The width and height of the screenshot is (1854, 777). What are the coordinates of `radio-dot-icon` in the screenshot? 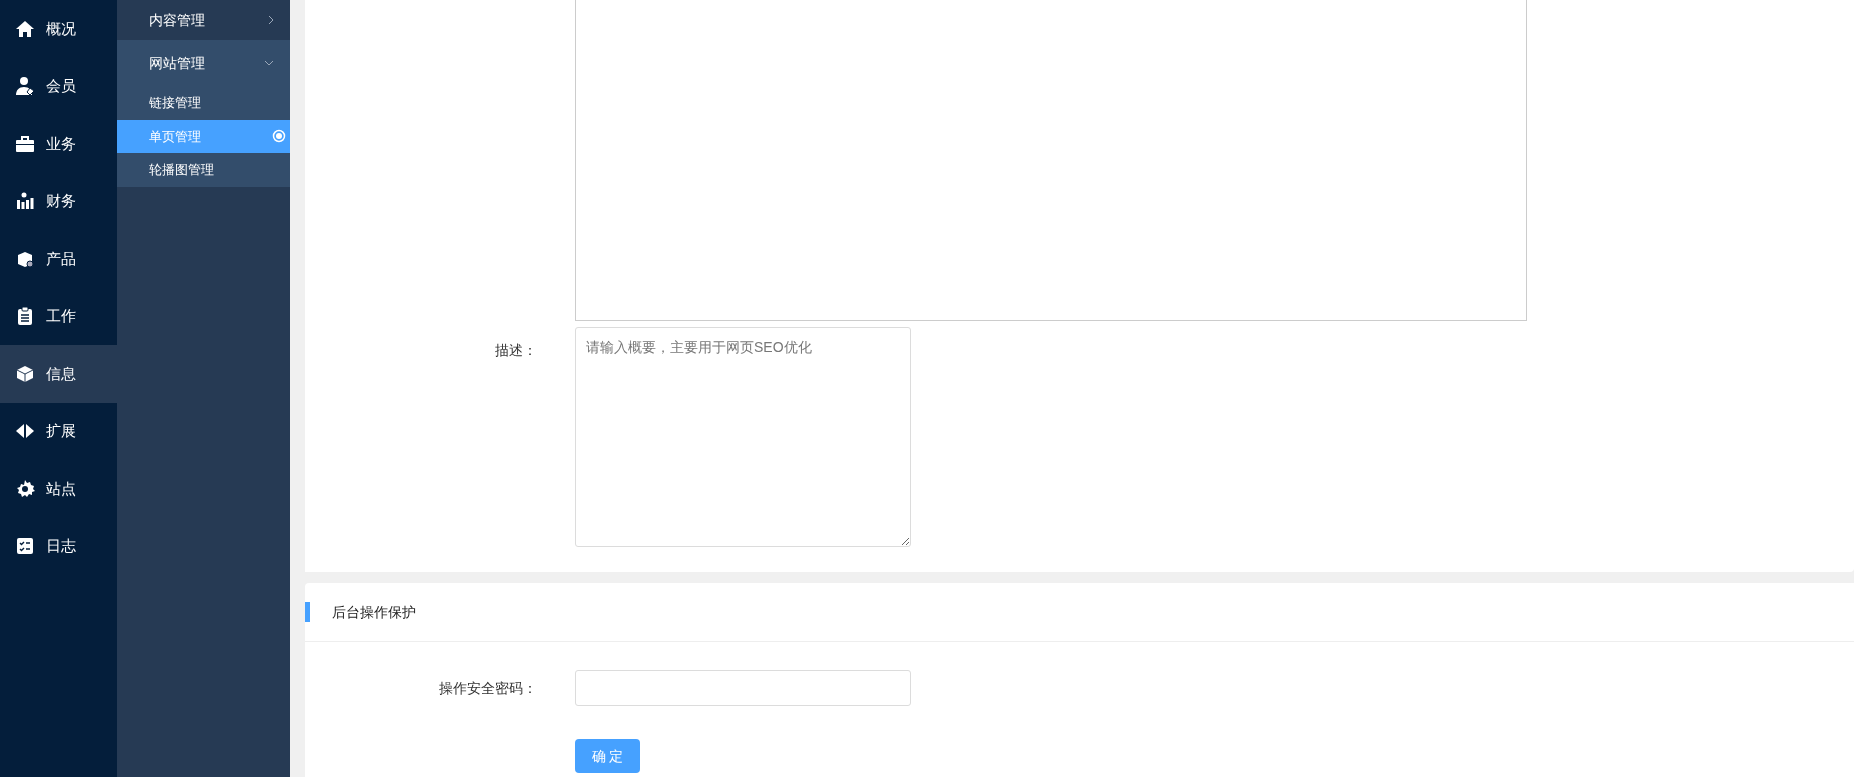 It's located at (279, 136).